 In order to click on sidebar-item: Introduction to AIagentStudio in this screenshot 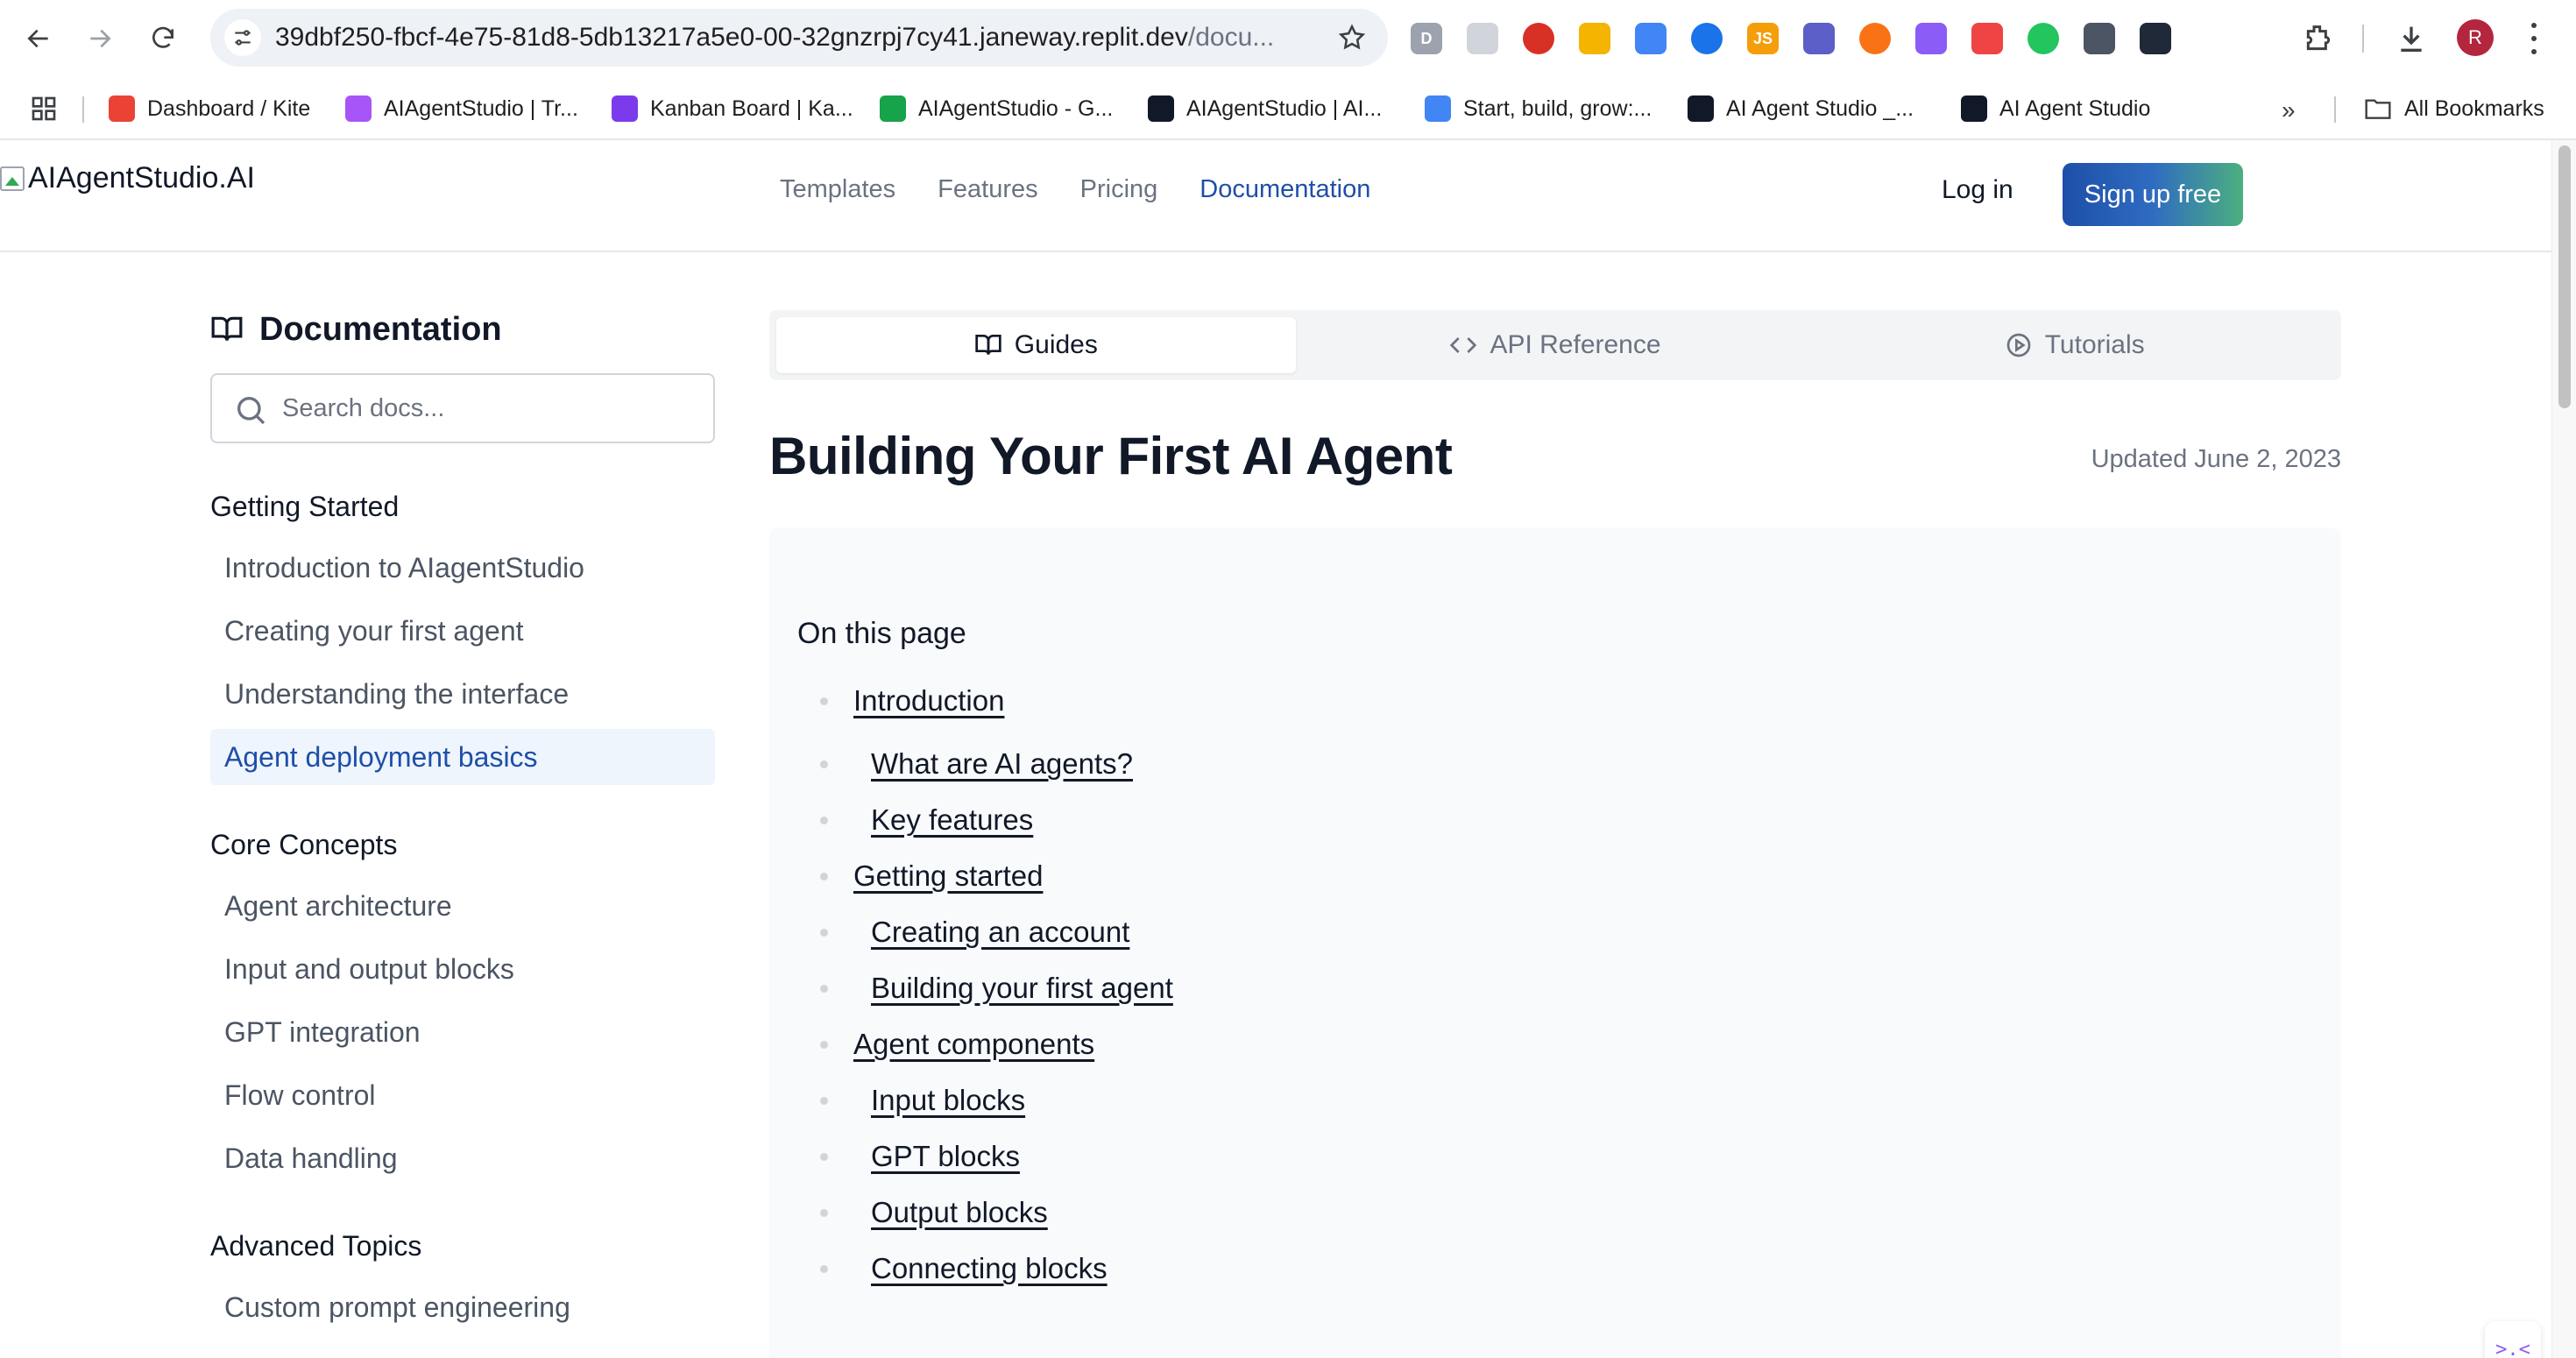, I will do `click(462, 568)`.